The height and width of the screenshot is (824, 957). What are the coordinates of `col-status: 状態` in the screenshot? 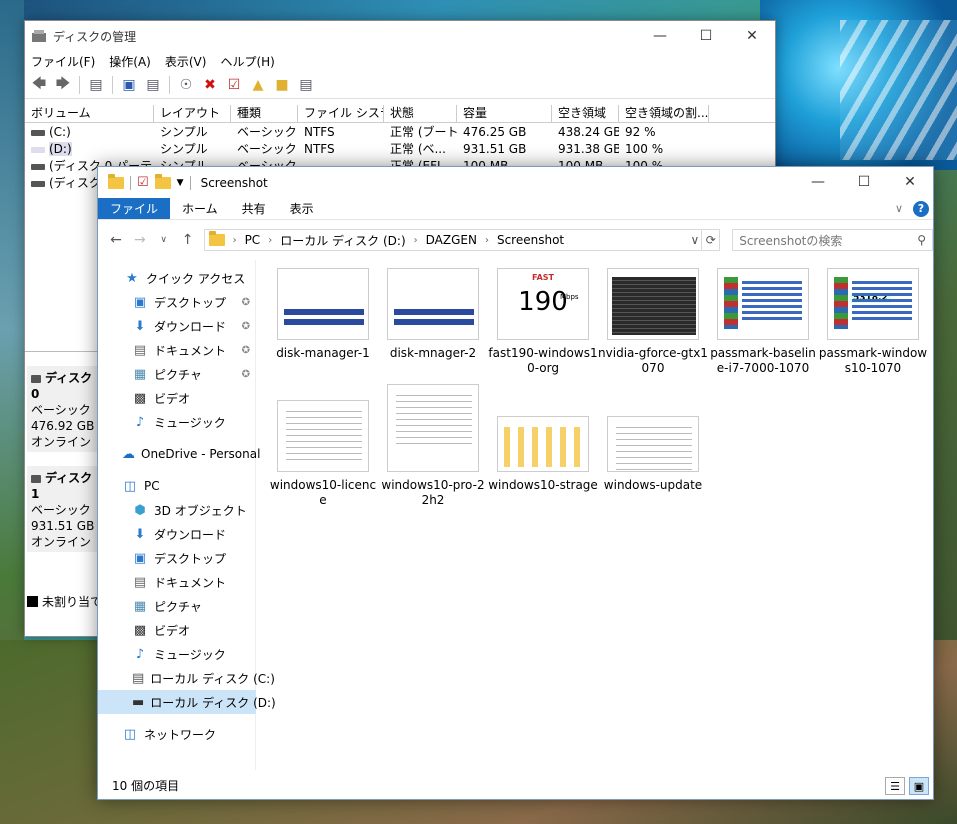 It's located at (420, 113).